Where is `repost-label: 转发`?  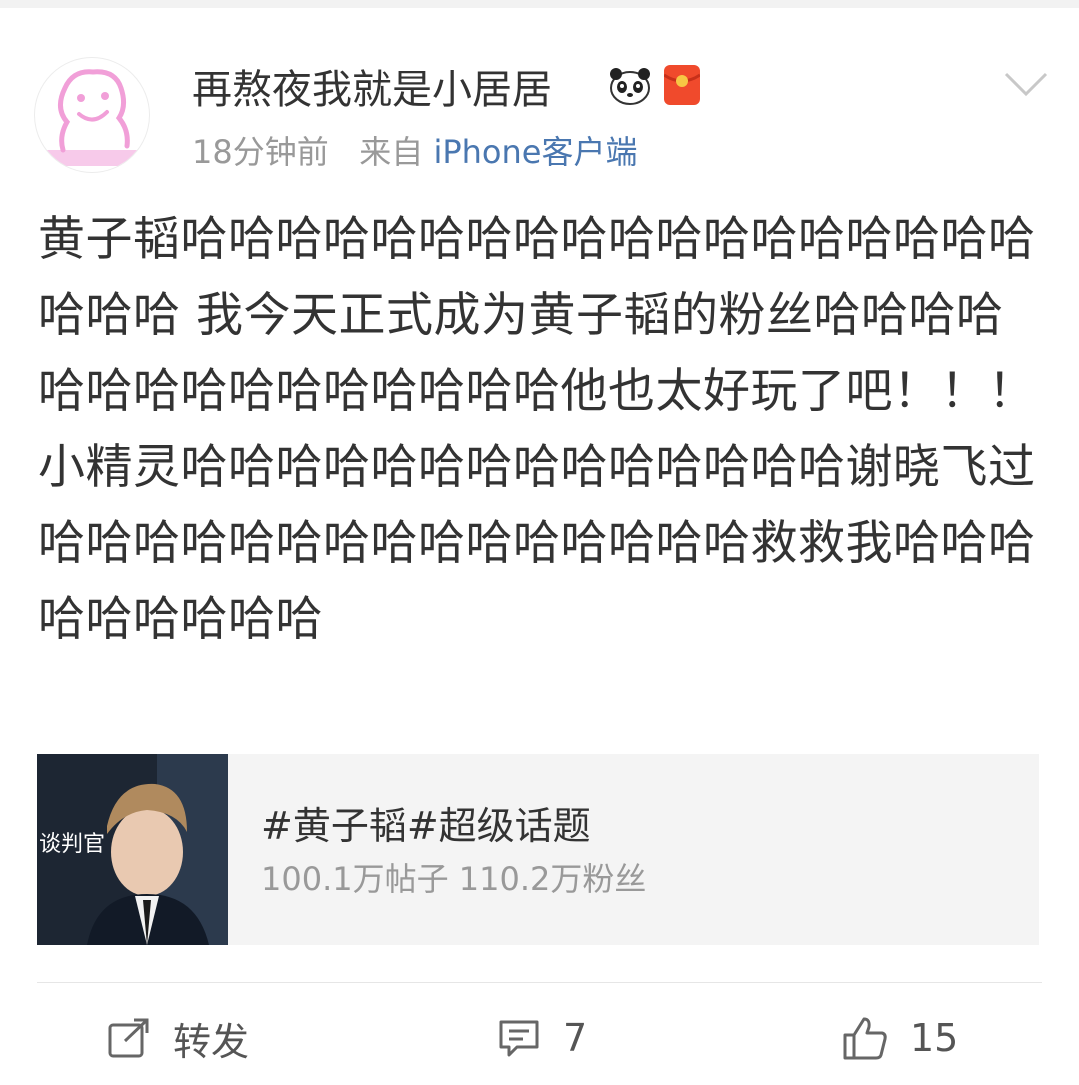
repost-label: 转发 is located at coordinates (211, 1041).